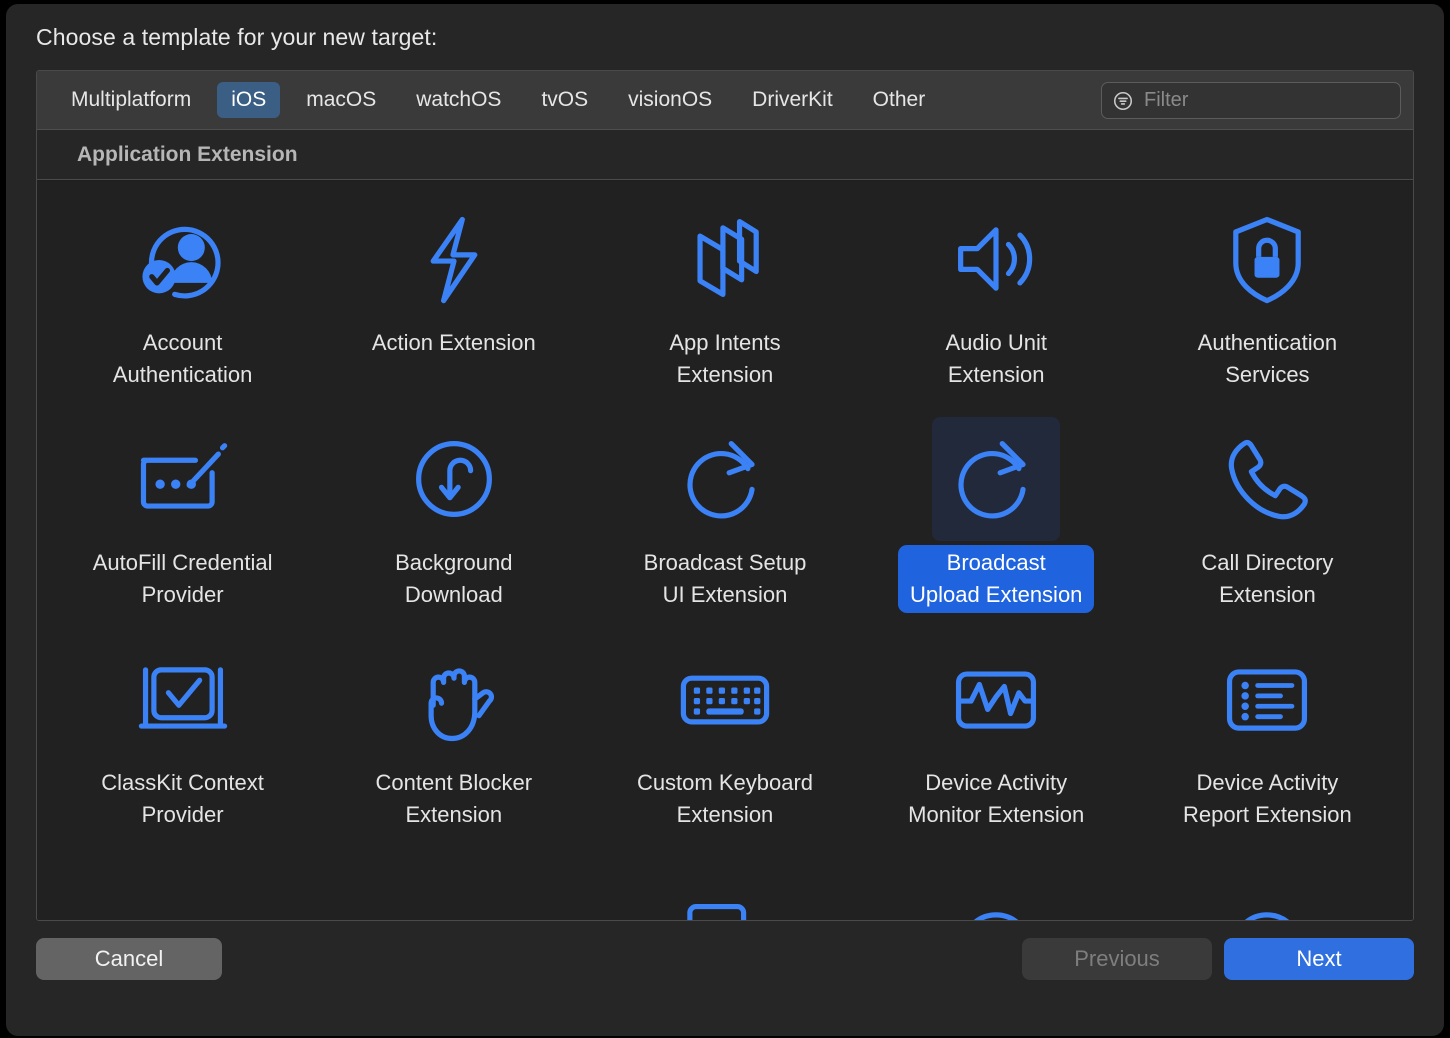 This screenshot has width=1450, height=1038. Describe the element at coordinates (725, 358) in the screenshot. I see `template-label: App Intents Extension` at that location.